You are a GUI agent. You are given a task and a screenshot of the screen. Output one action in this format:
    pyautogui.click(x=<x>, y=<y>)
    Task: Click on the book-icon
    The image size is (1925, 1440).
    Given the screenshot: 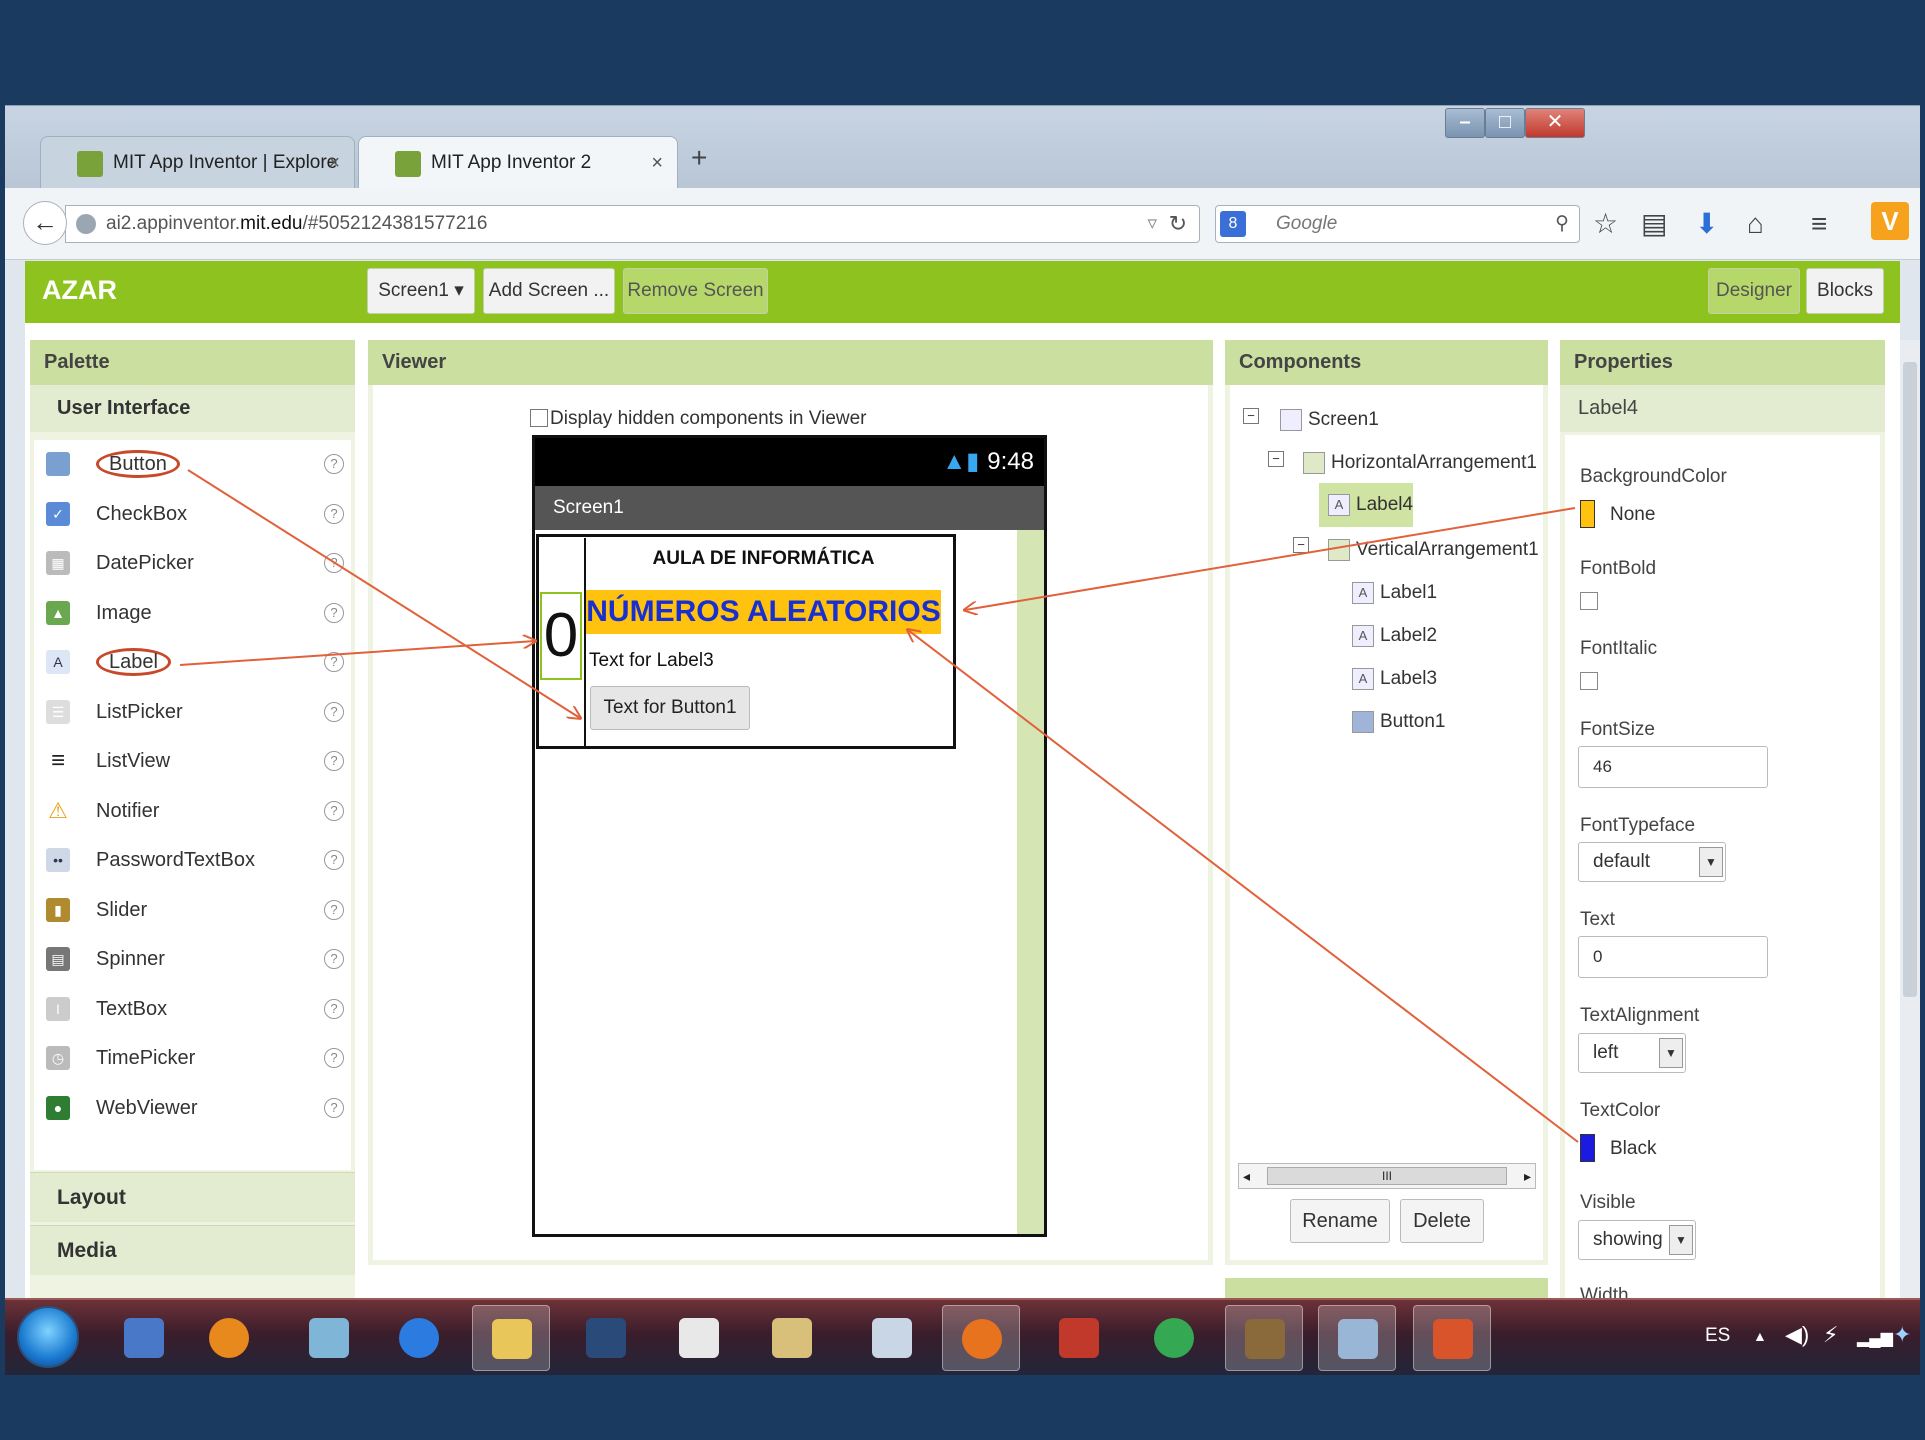 What is the action you would take?
    pyautogui.click(x=1079, y=1338)
    